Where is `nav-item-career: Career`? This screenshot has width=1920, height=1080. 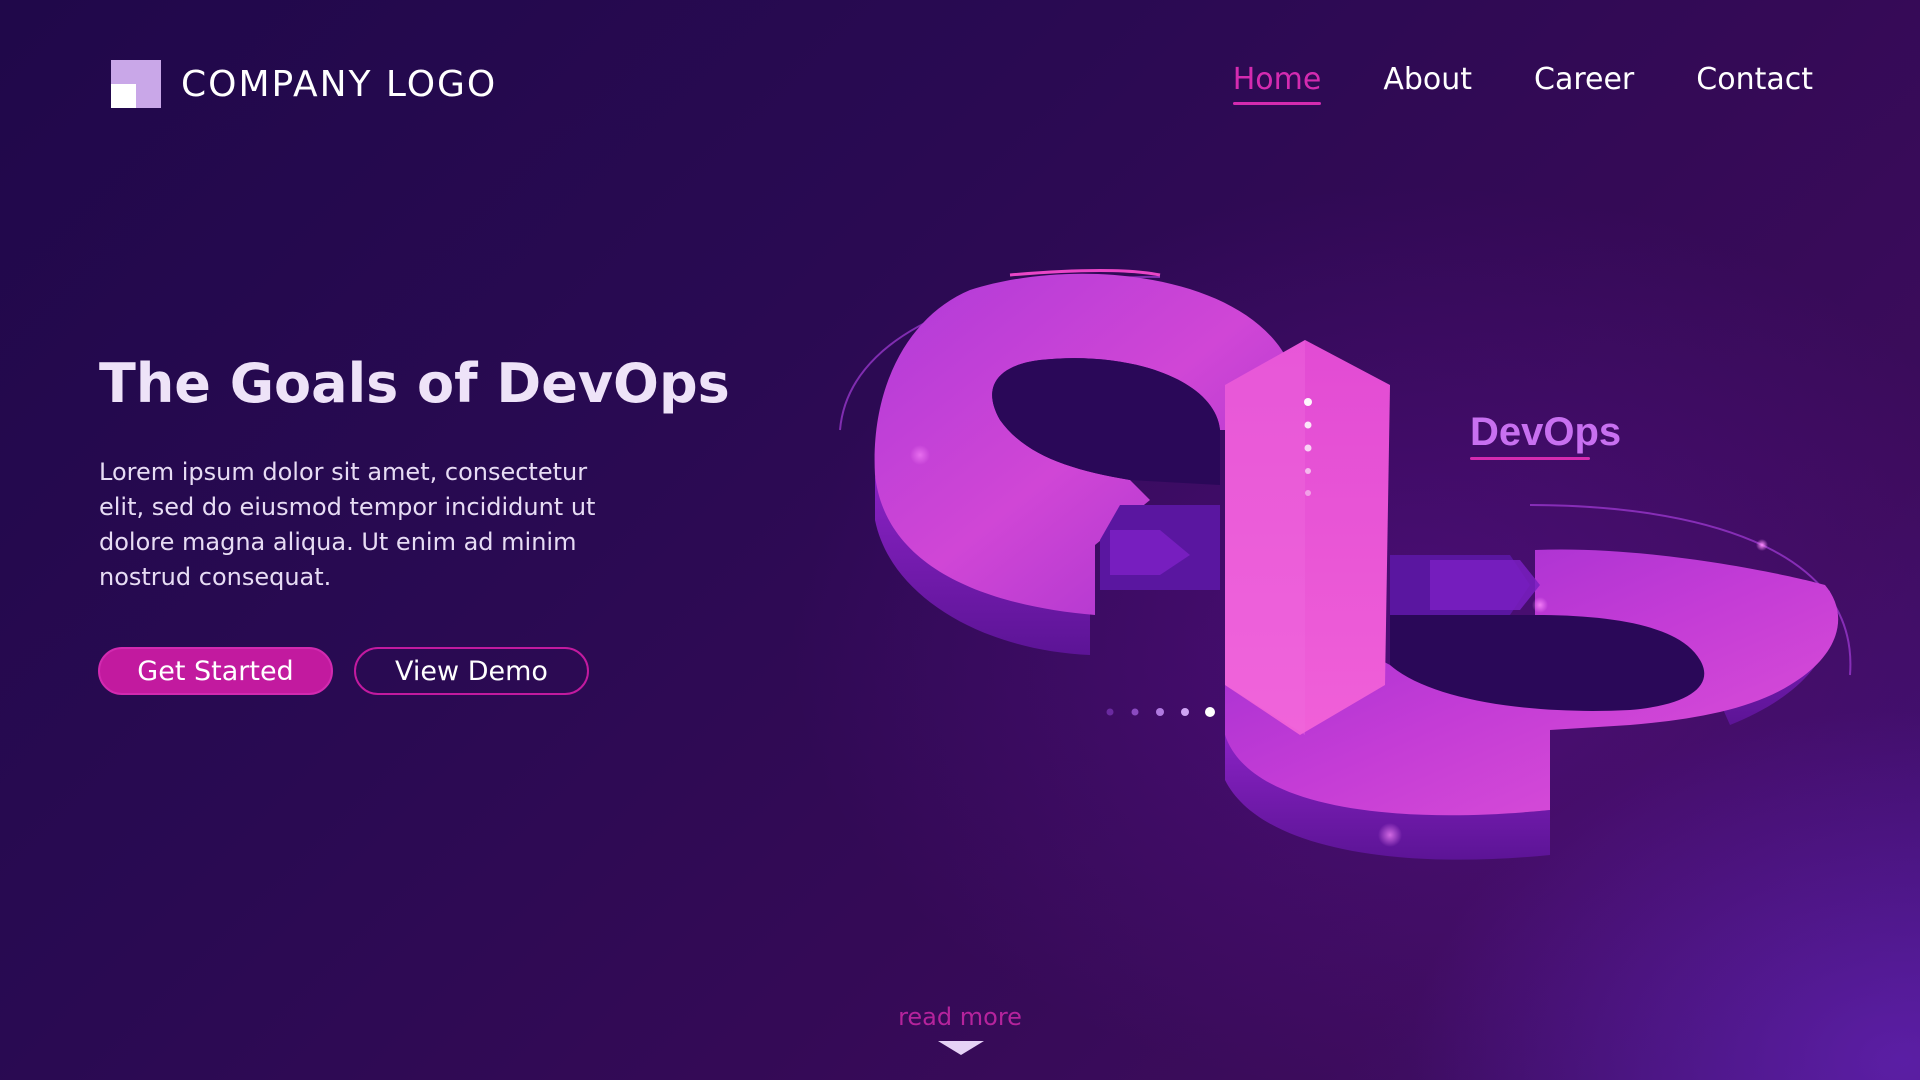 nav-item-career: Career is located at coordinates (1584, 83).